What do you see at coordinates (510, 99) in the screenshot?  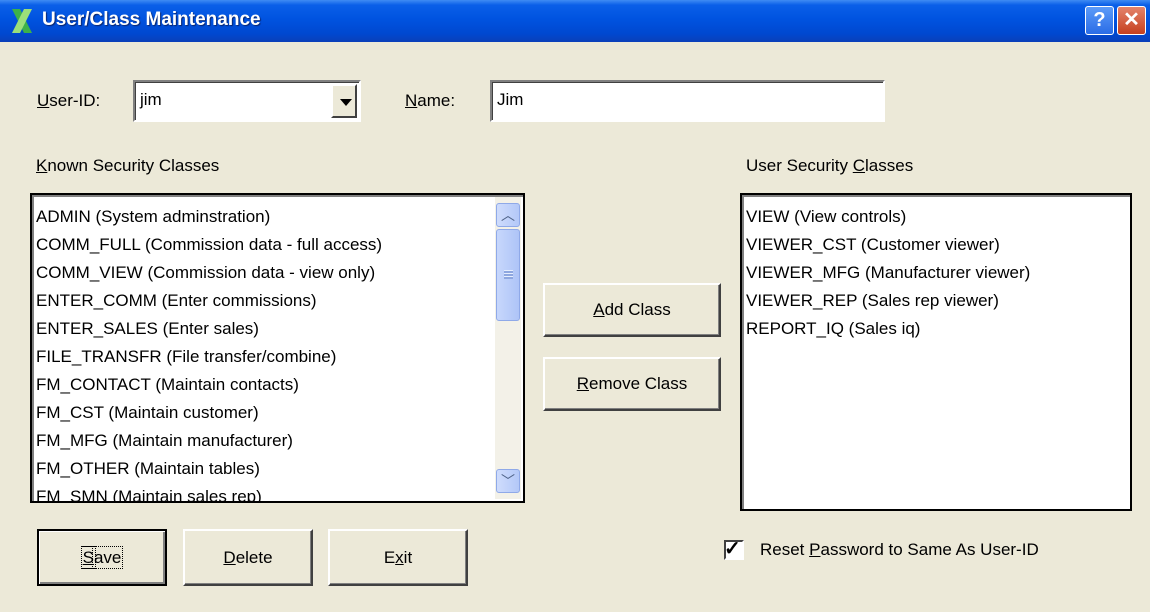 I see `name-value: Jim` at bounding box center [510, 99].